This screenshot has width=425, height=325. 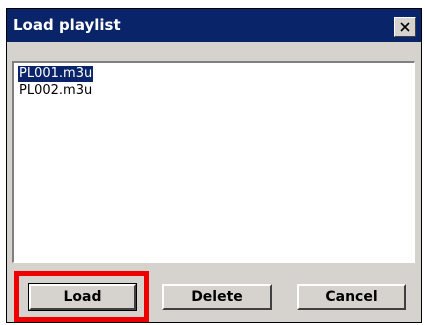 I want to click on playlist-item-pl002: PL002.m3u, so click(x=55, y=91).